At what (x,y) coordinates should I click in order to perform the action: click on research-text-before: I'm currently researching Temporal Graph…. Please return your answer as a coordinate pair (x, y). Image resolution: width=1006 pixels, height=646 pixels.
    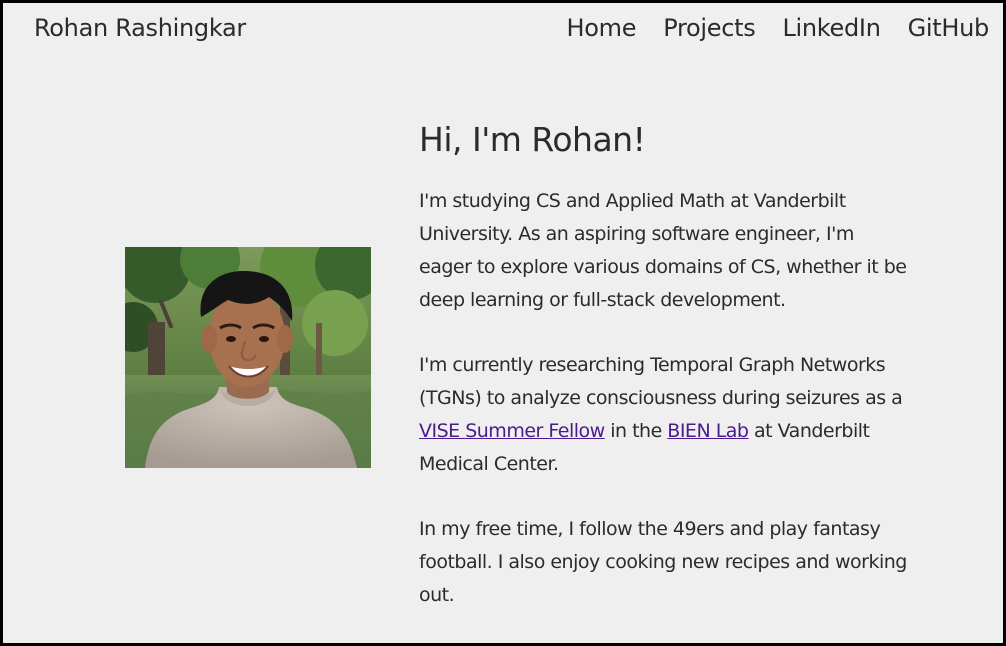
    Looking at the image, I should click on (661, 381).